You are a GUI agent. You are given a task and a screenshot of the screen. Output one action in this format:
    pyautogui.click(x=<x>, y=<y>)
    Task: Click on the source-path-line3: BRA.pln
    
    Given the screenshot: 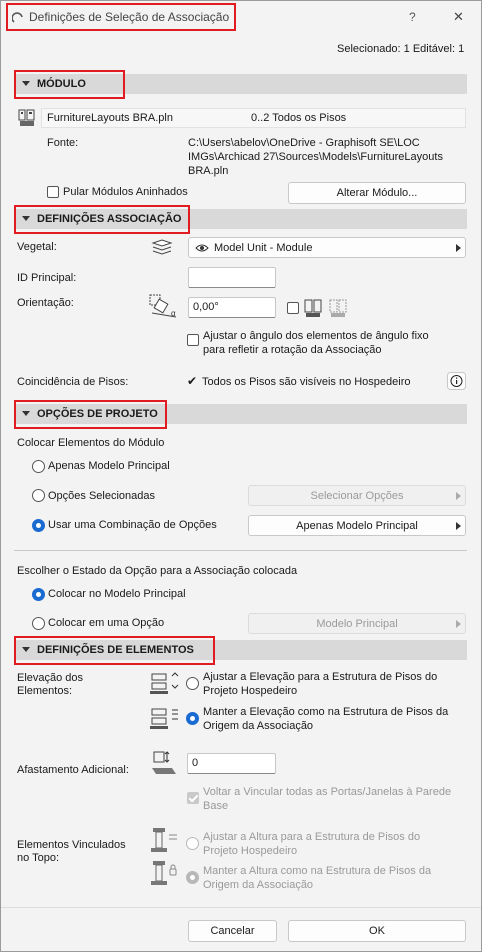 What is the action you would take?
    pyautogui.click(x=208, y=171)
    